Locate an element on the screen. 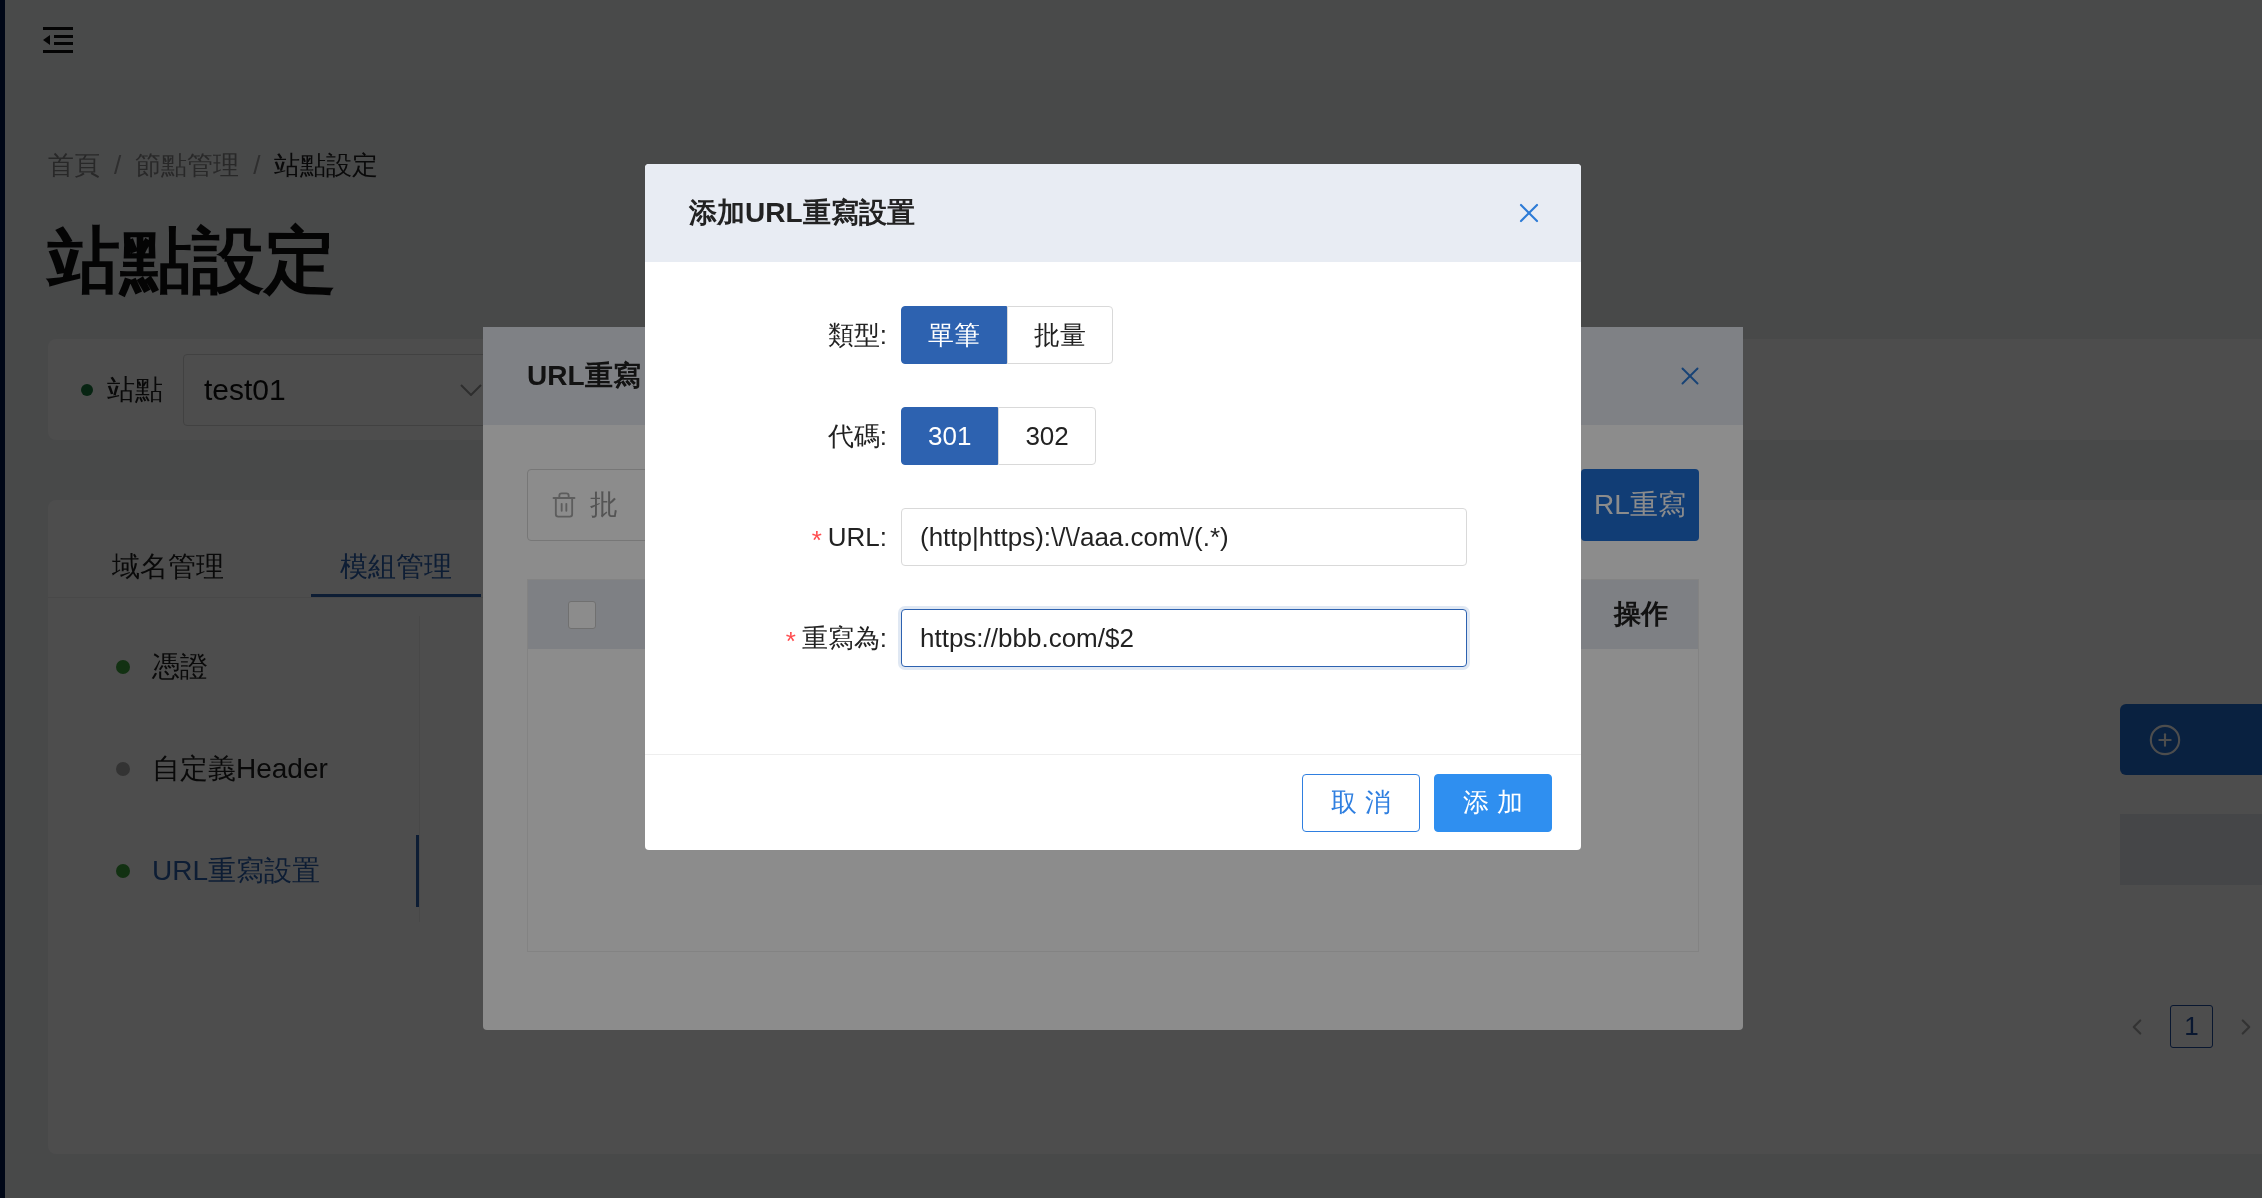  segmented-option: 301 is located at coordinates (950, 436).